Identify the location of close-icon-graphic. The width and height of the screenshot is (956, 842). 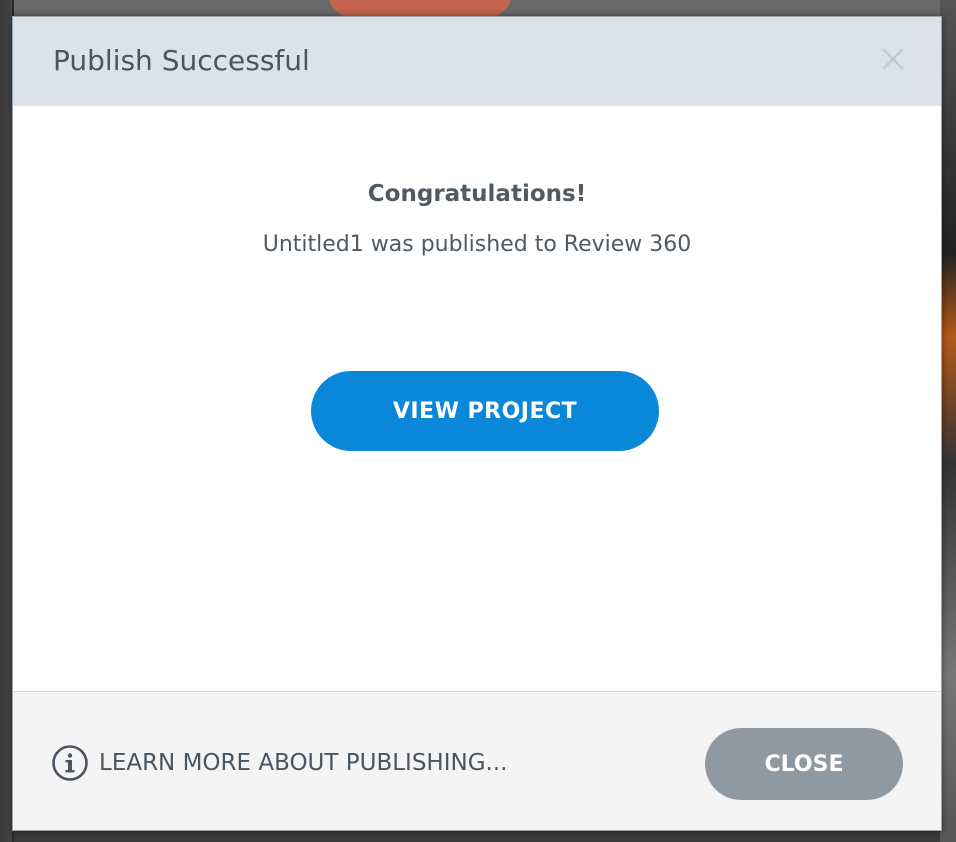
(893, 59).